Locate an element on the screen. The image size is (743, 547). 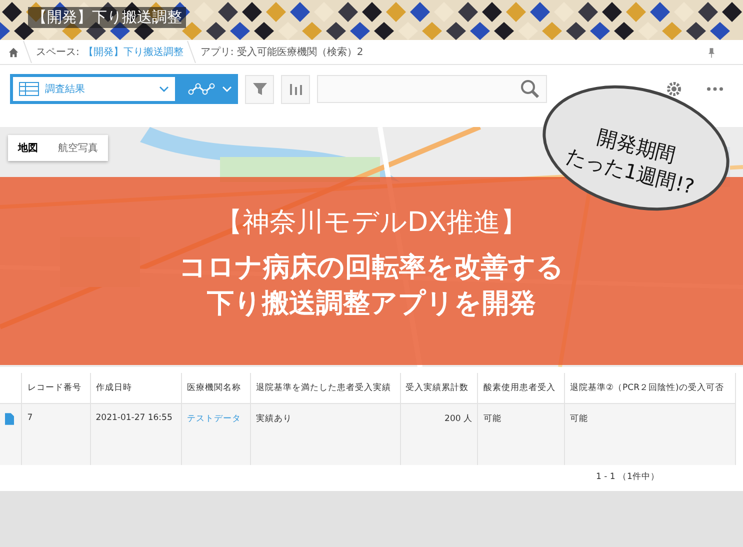
table-cell: 実績あり is located at coordinates (274, 419).